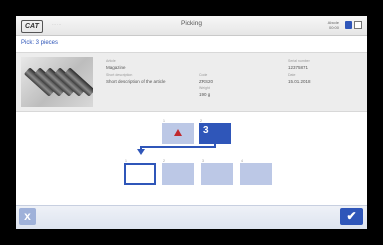 The height and width of the screenshot is (245, 383). What do you see at coordinates (140, 174) in the screenshot?
I see `slot-selected` at bounding box center [140, 174].